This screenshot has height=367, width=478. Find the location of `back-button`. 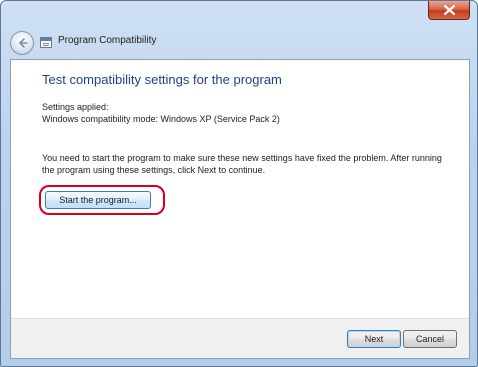

back-button is located at coordinates (22, 43).